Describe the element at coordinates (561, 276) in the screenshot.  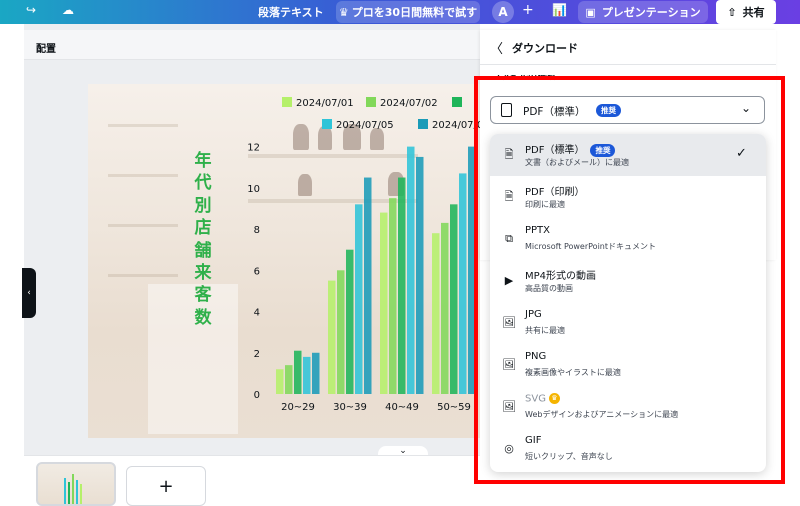
I see `option-title: MP4形式の動画` at that location.